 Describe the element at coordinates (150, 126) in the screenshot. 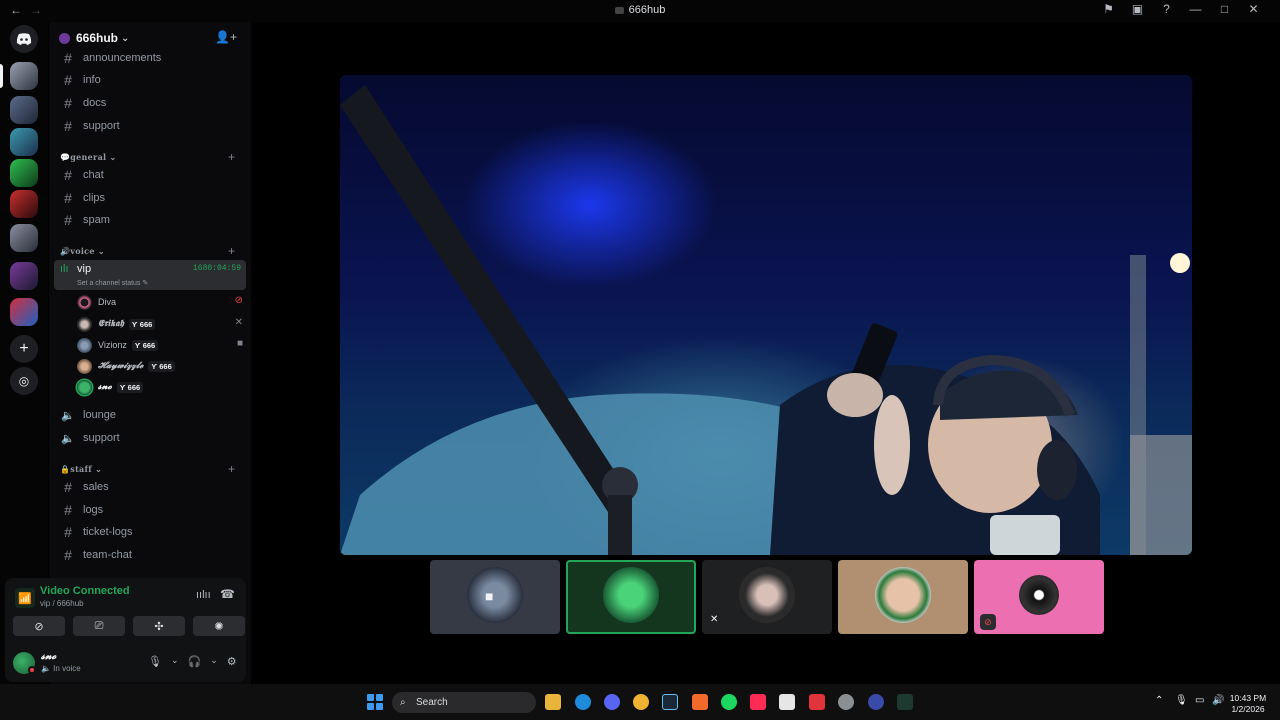

I see `channel-support: # support` at that location.